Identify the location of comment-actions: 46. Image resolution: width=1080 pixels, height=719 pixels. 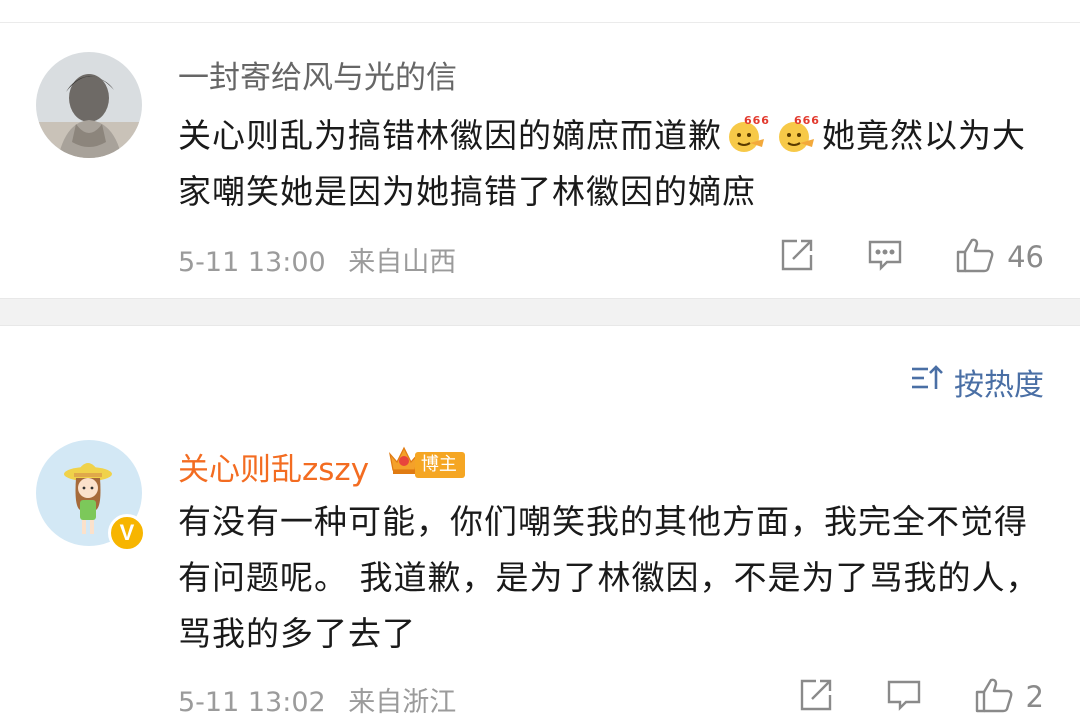
(911, 257).